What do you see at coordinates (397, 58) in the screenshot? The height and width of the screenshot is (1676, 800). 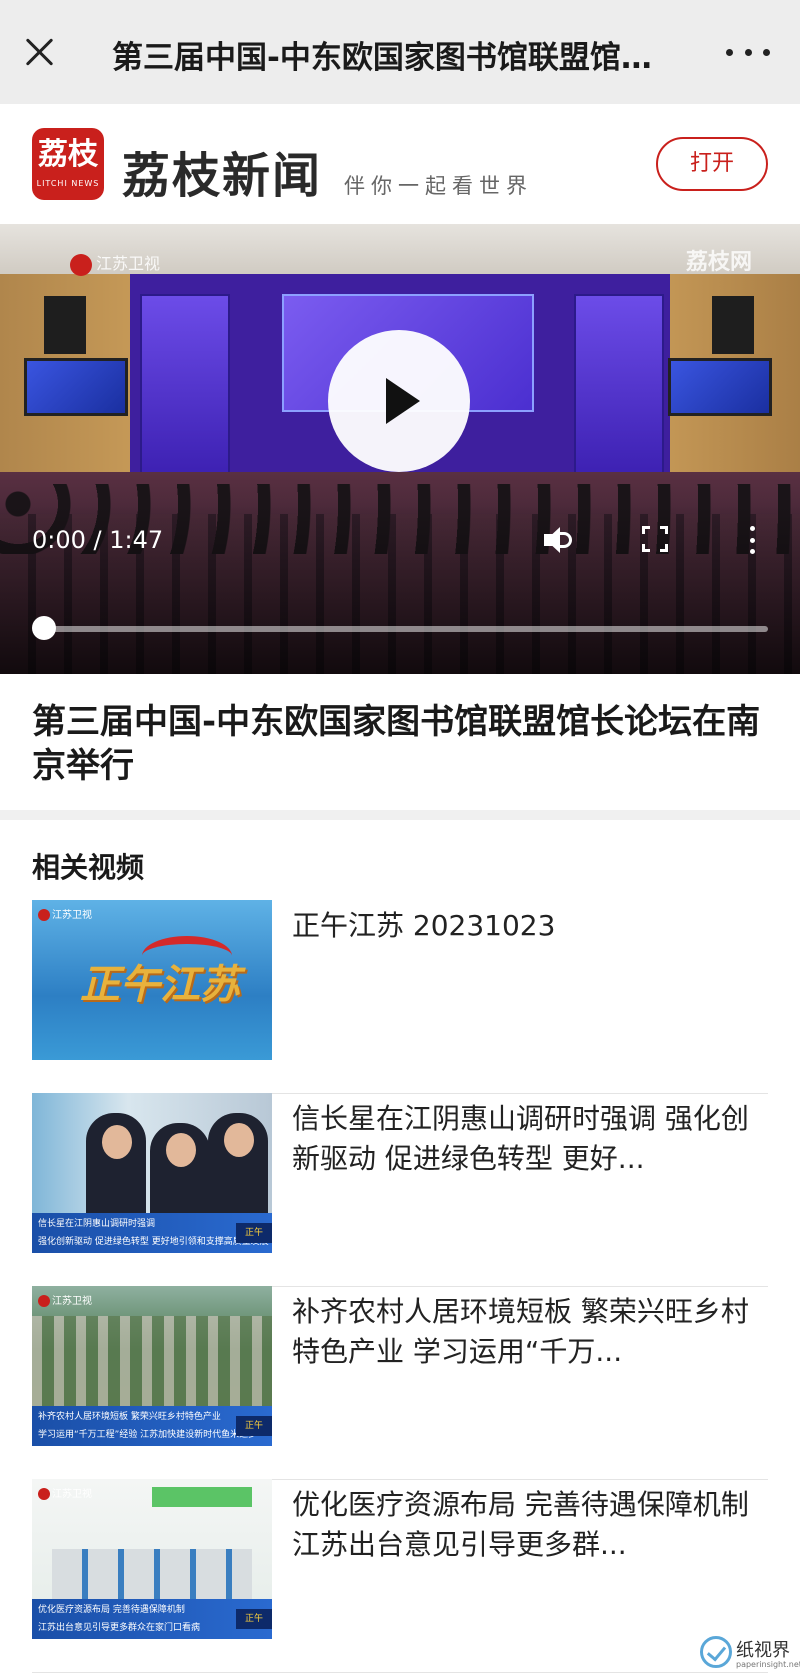 I see `page-title: 第三届中国-中东欧国家图书馆联盟馆长论坛在南京举行` at bounding box center [397, 58].